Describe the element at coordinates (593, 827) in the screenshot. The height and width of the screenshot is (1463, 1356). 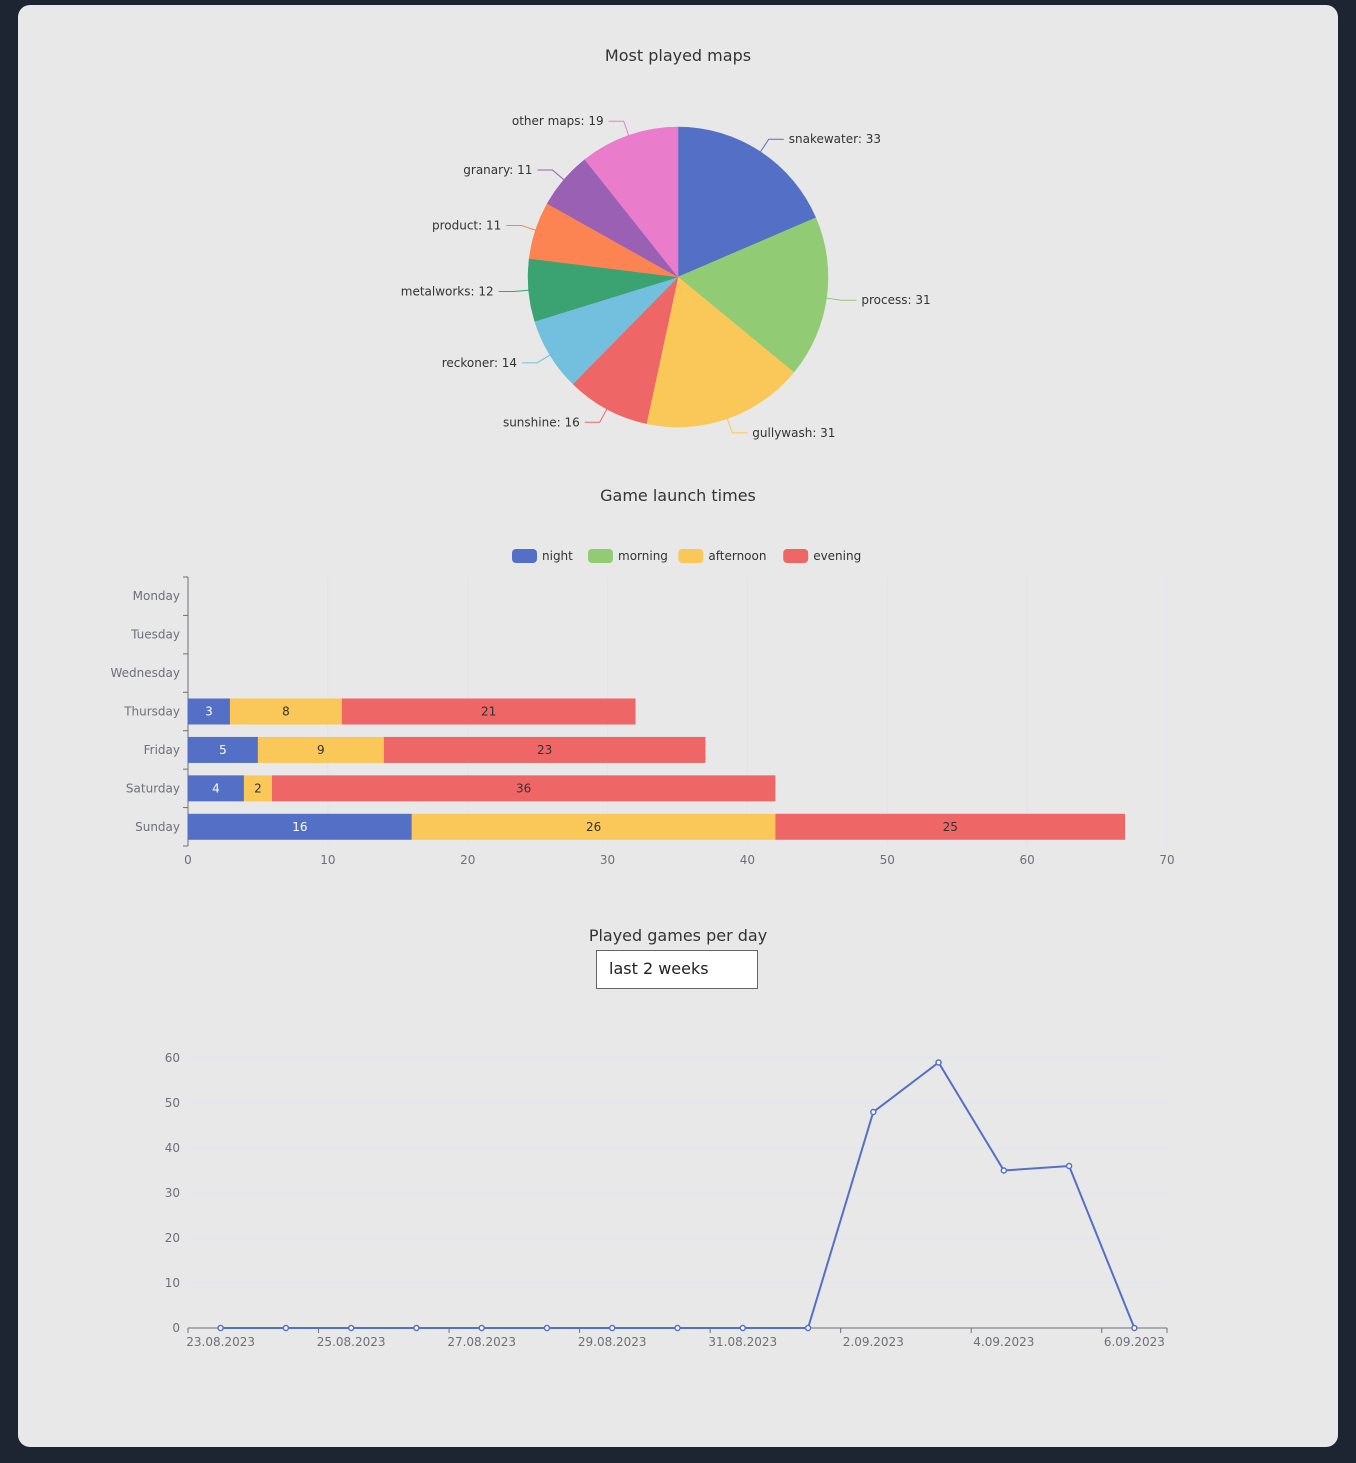
I see `bar-value-label: 26` at that location.